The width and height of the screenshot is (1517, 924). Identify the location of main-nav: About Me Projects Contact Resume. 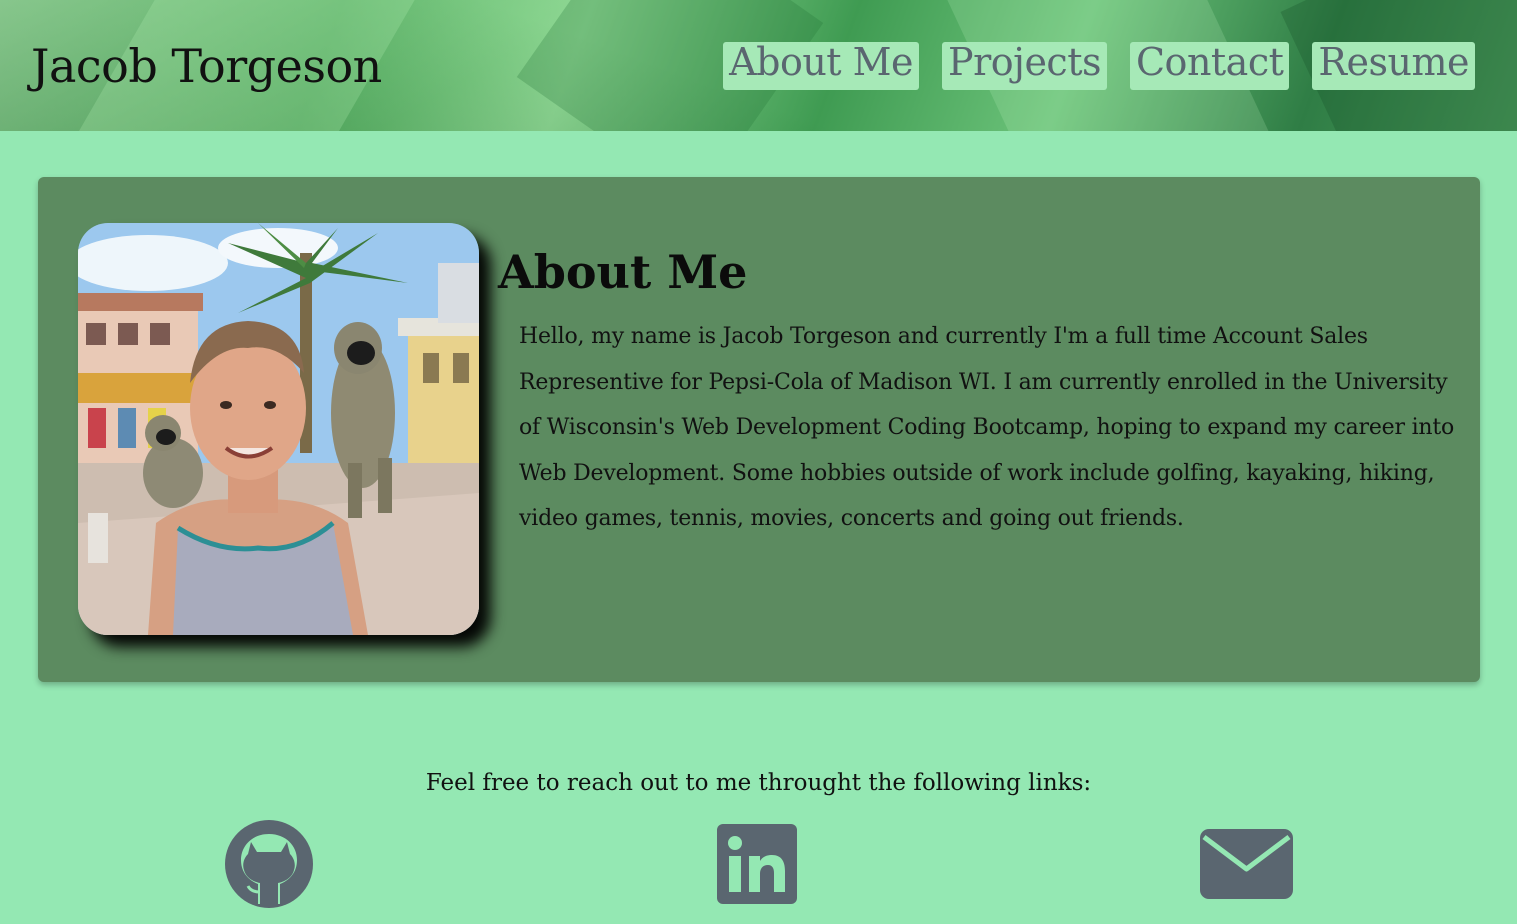
(1099, 66).